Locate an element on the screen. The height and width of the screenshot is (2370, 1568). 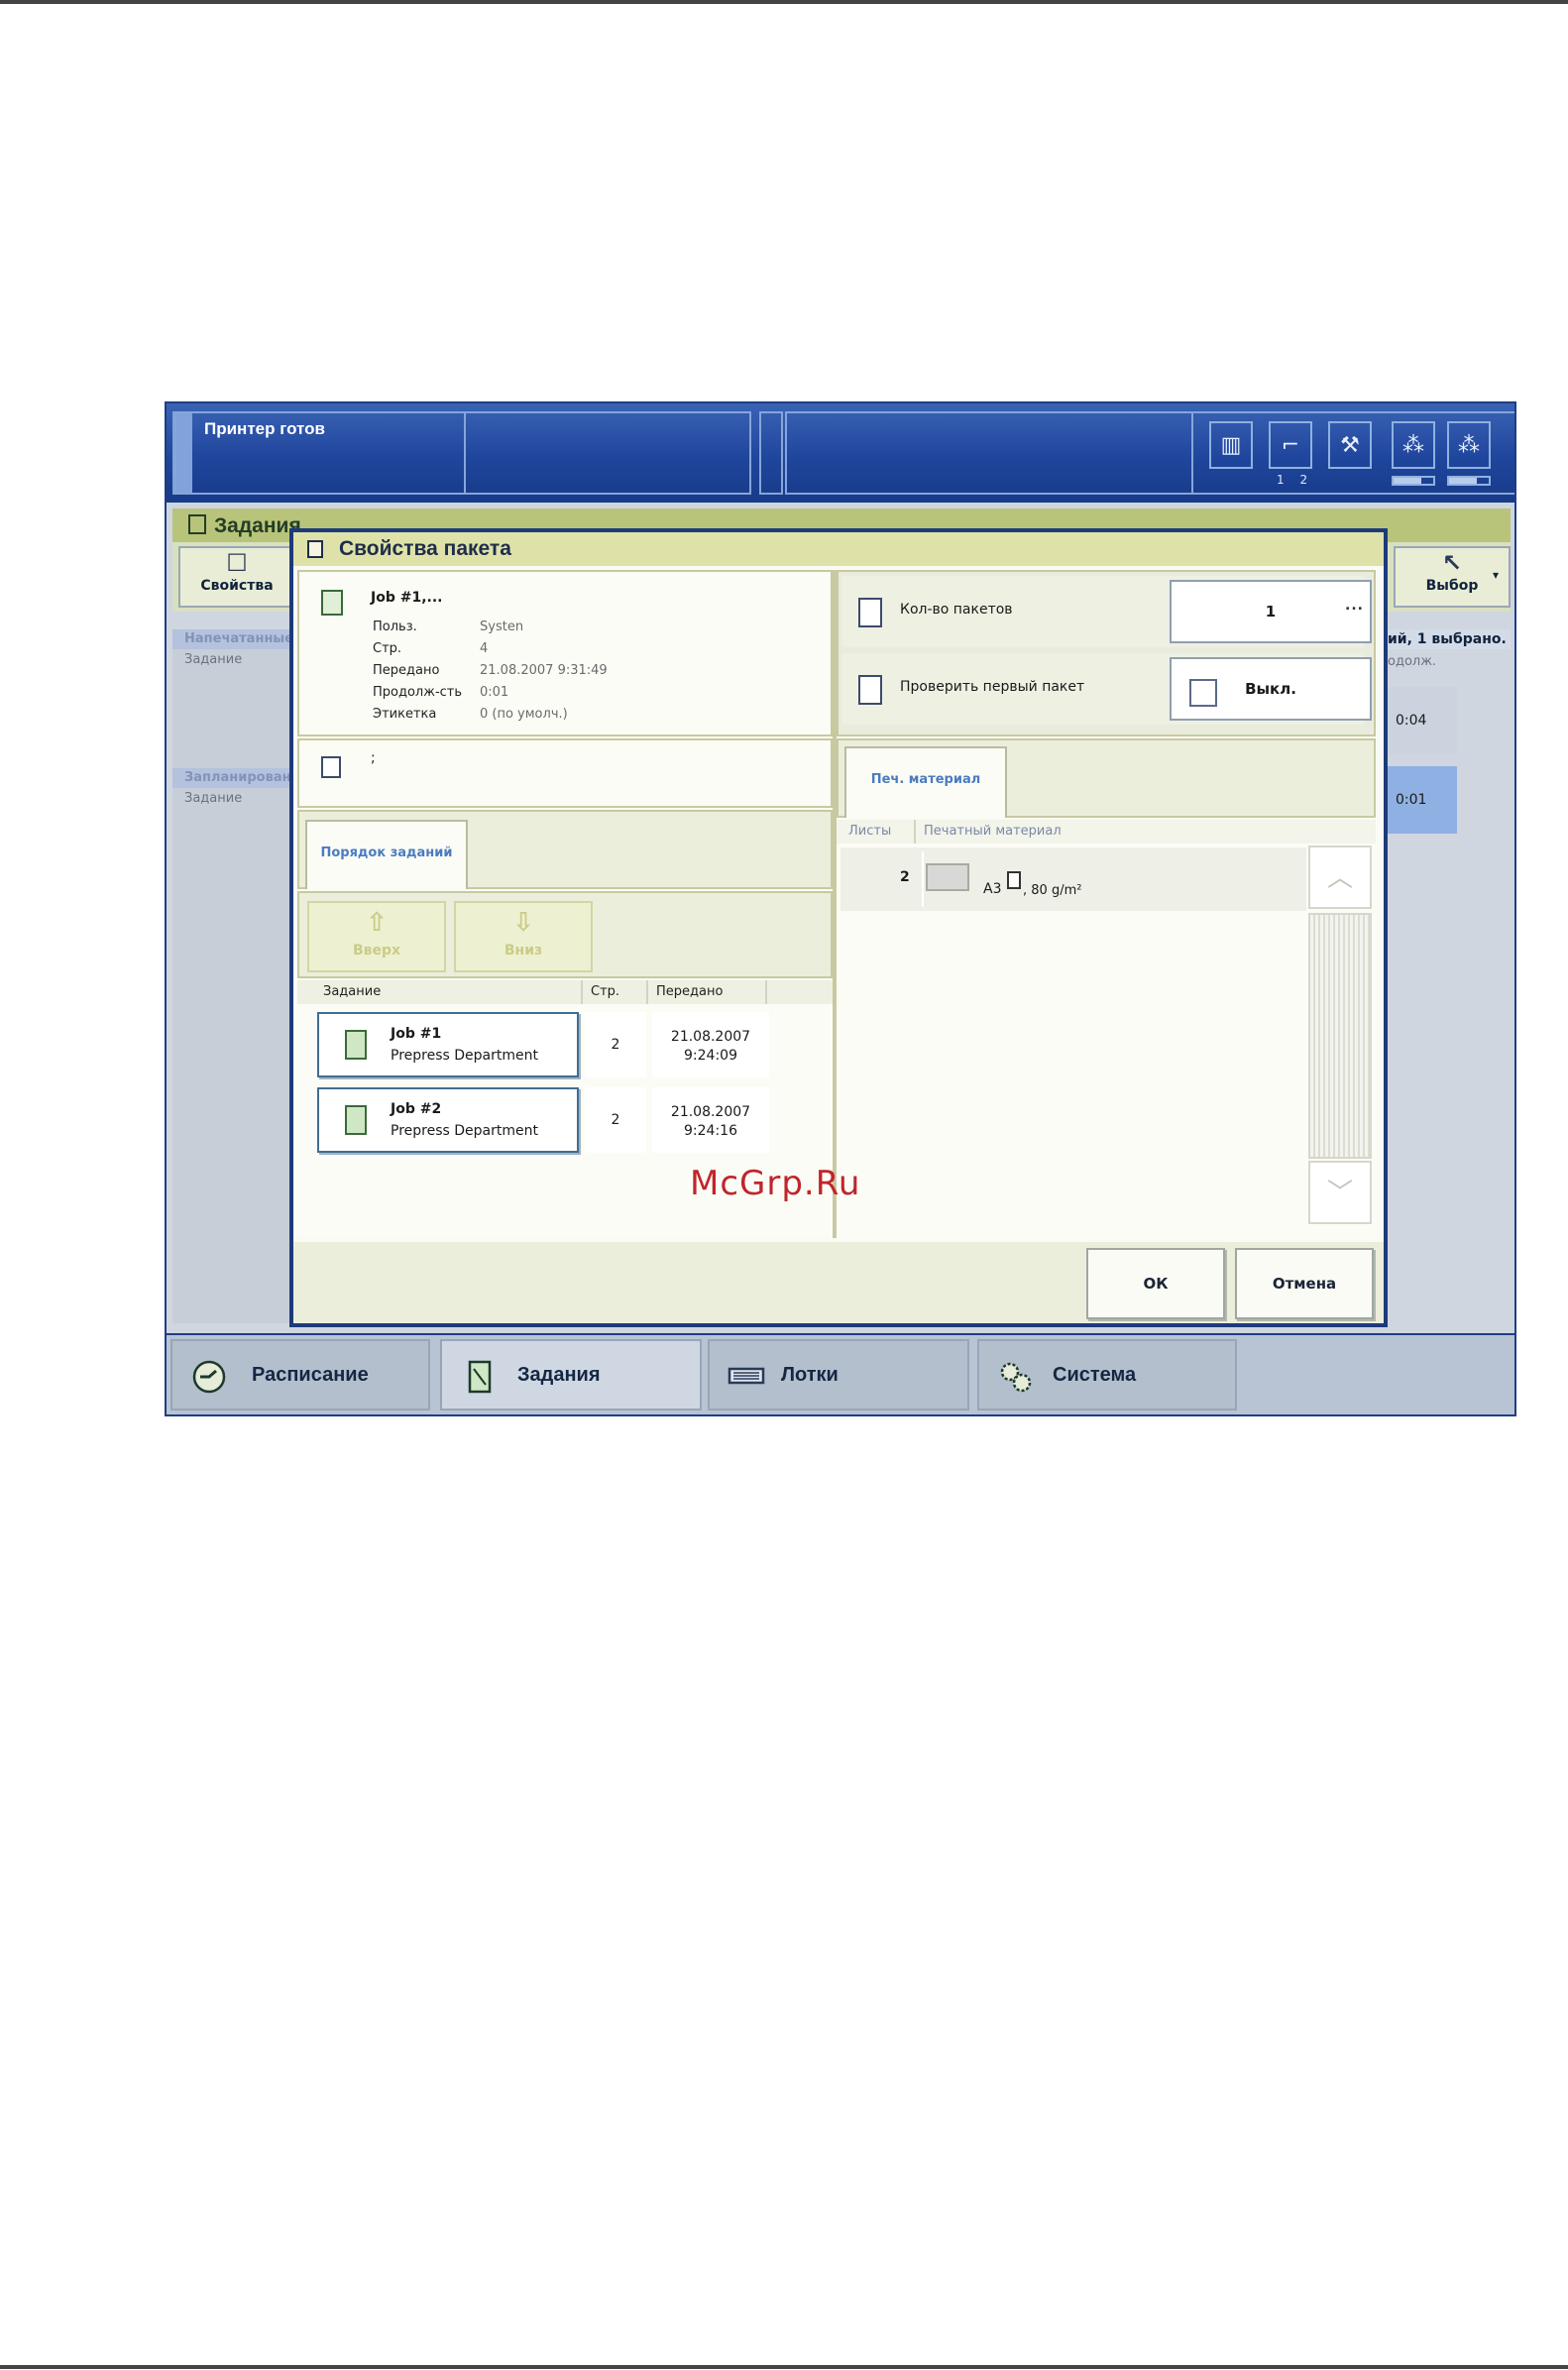
page-top-rule is located at coordinates (784, 2).